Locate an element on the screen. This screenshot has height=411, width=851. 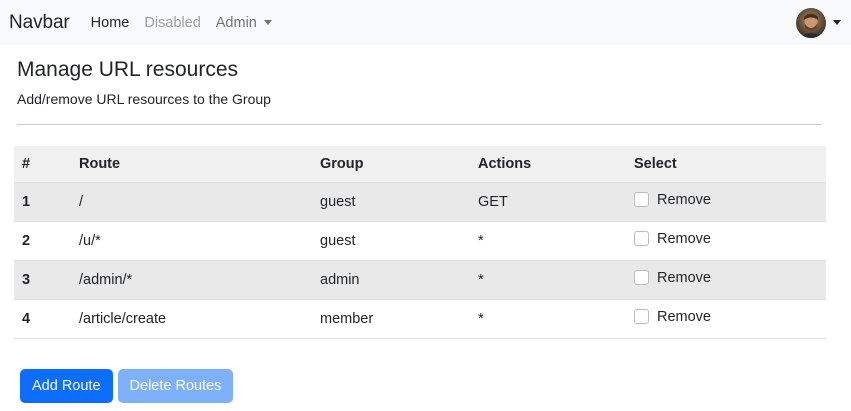
delete-routes-button: Delete Routes is located at coordinates (175, 385).